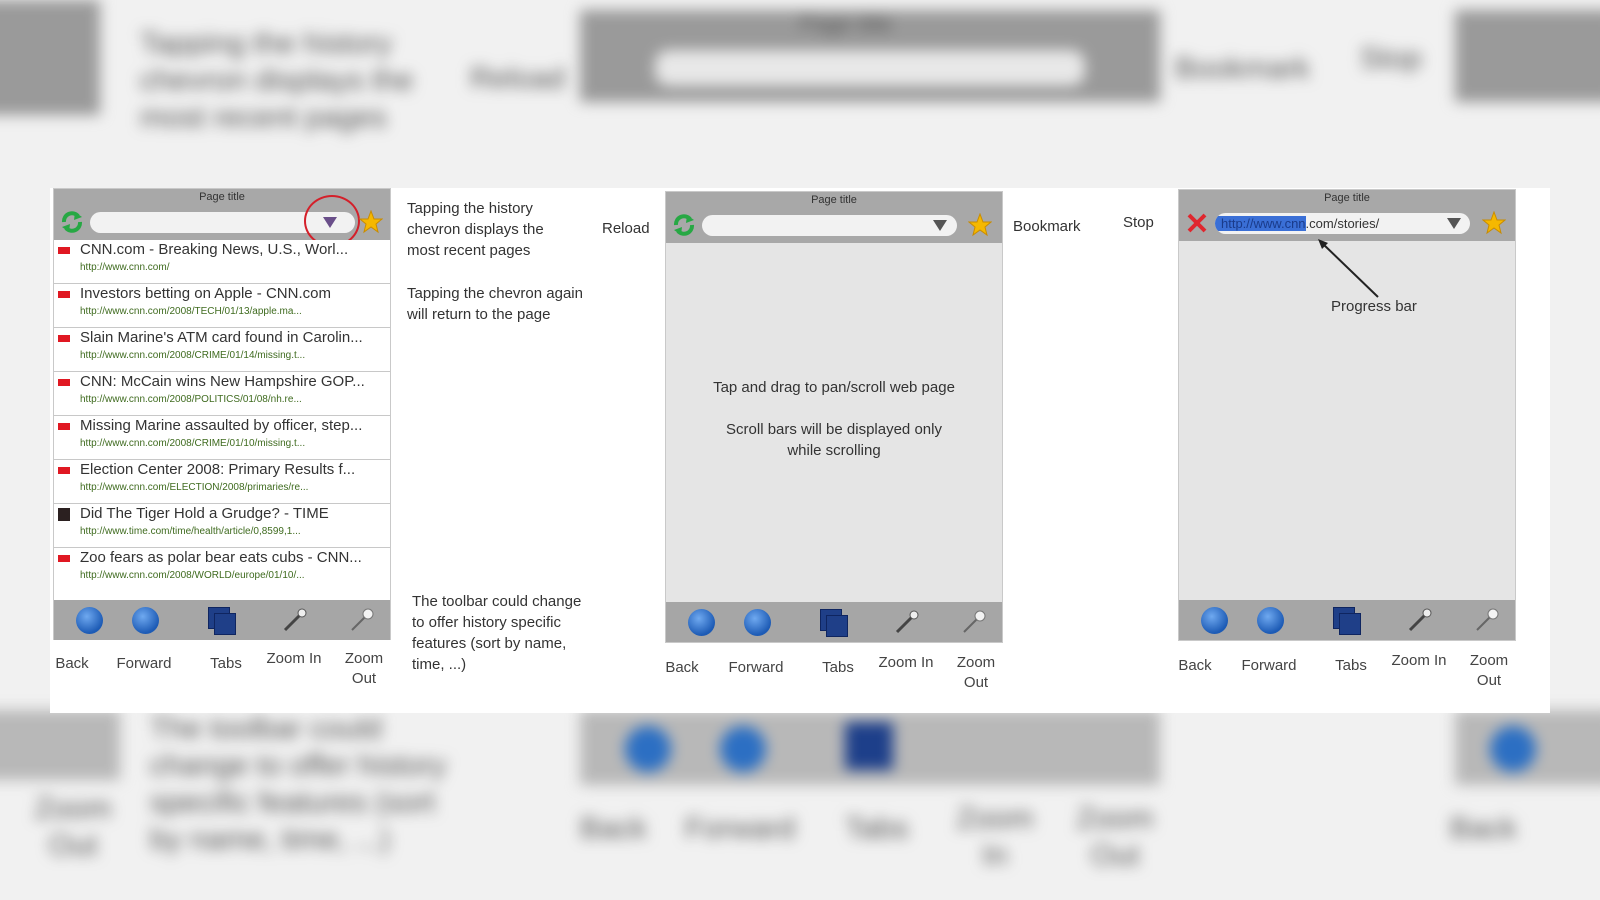  I want to click on navigation-bar: http://www.cnn.com/stories/, so click(1347, 223).